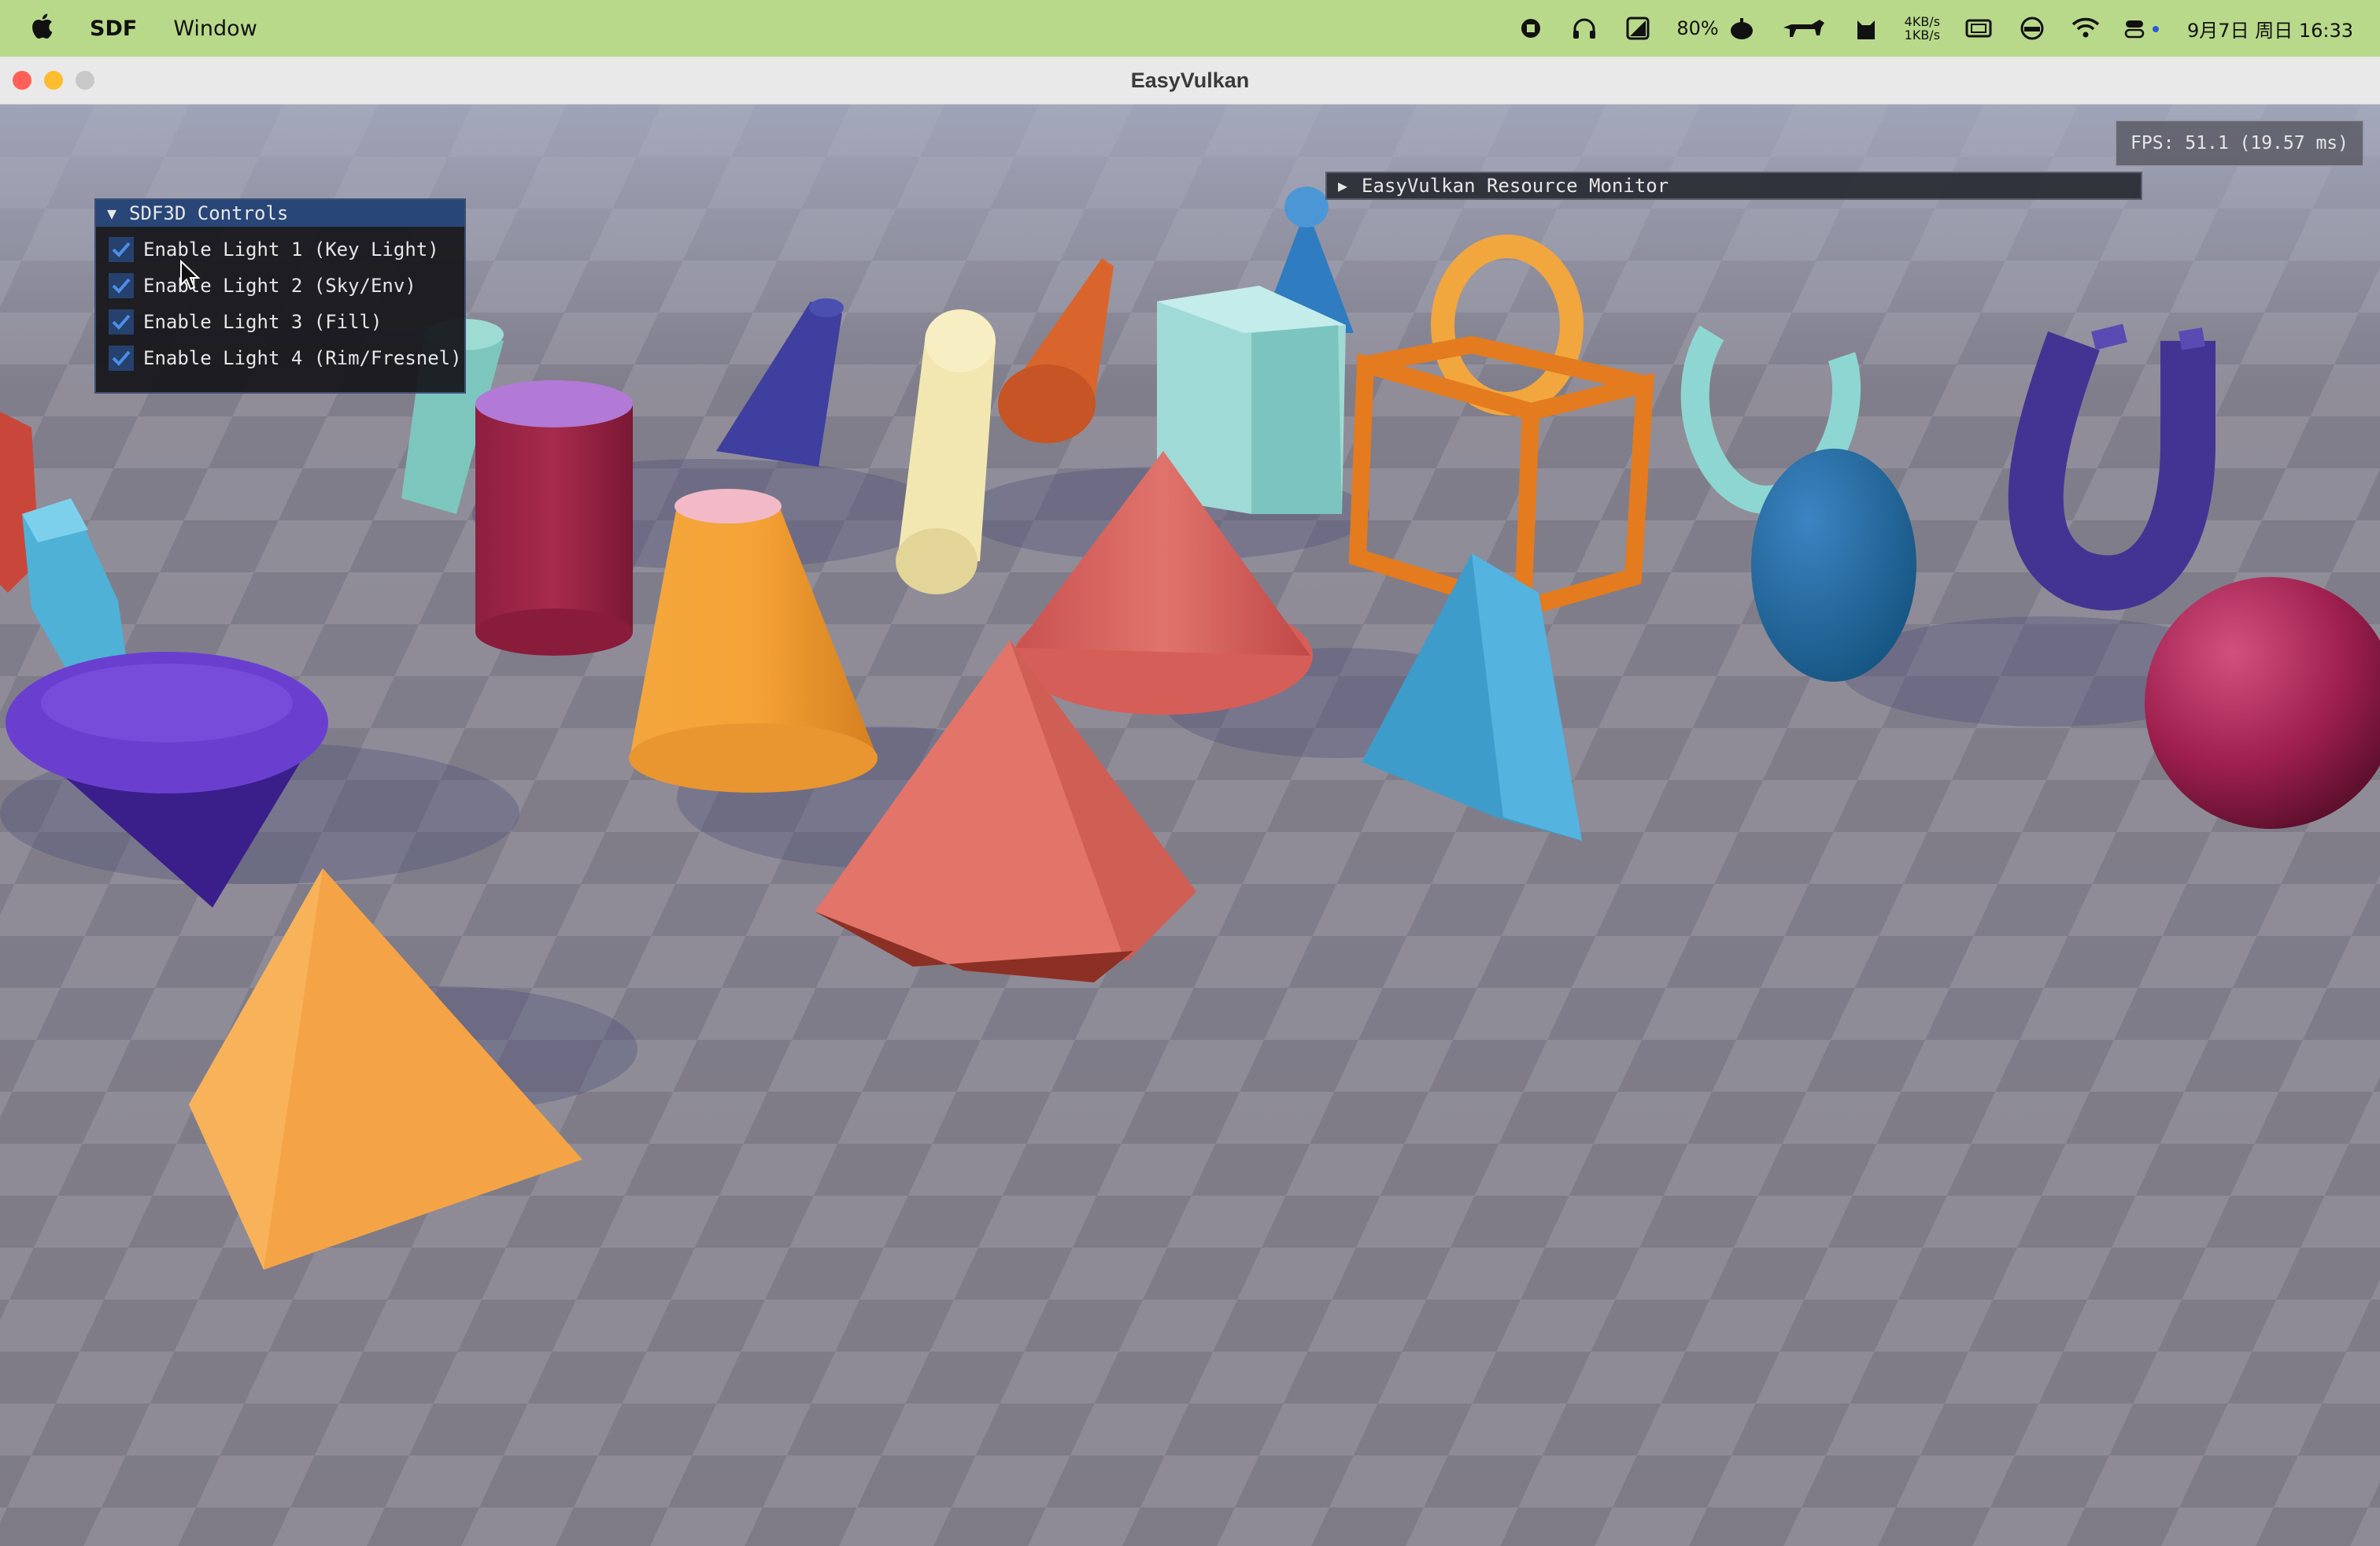 Image resolution: width=2380 pixels, height=1546 pixels. What do you see at coordinates (1804, 28) in the screenshot?
I see `dog-icon` at bounding box center [1804, 28].